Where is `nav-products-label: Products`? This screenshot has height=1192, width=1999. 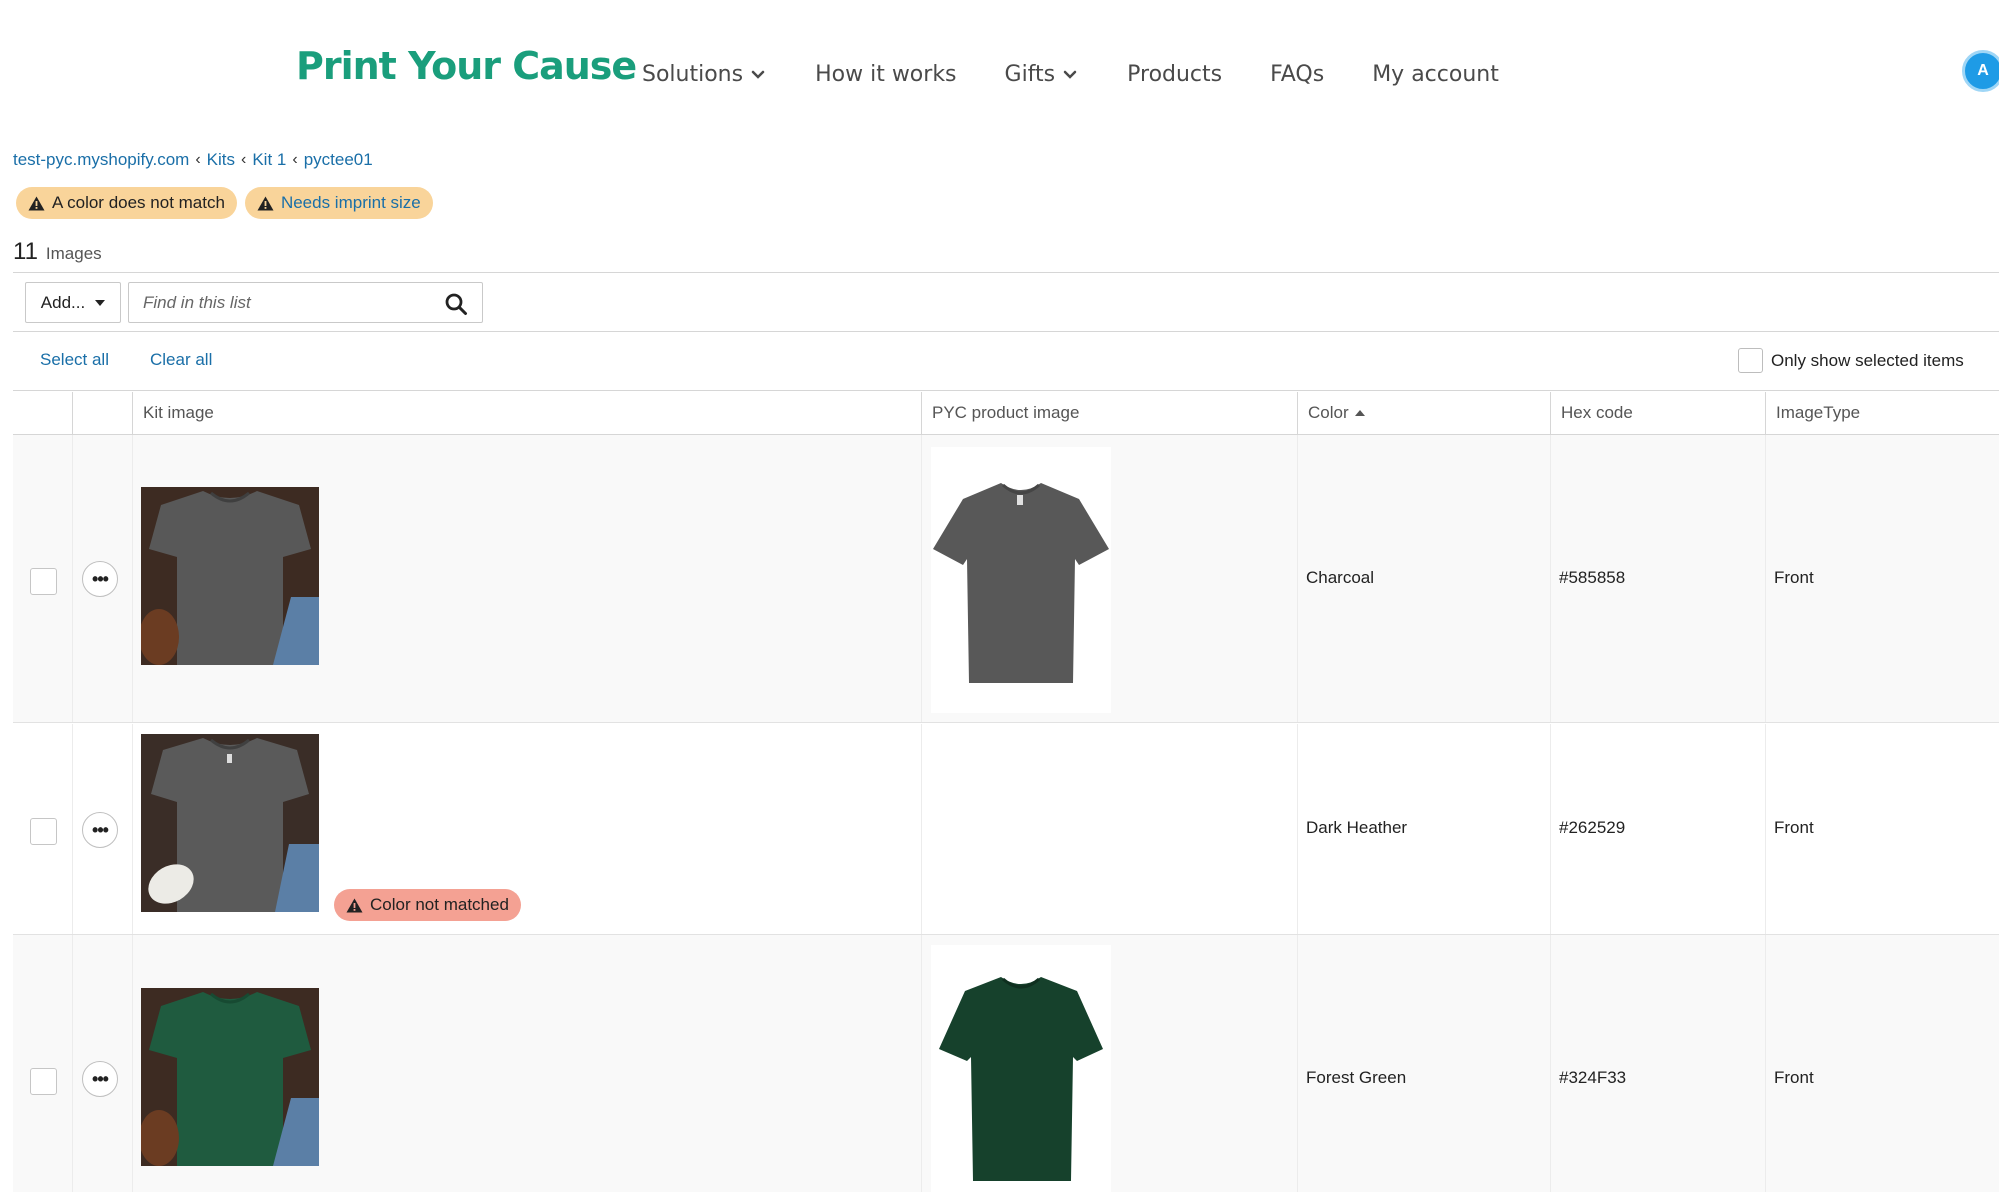
nav-products-label: Products is located at coordinates (1175, 74).